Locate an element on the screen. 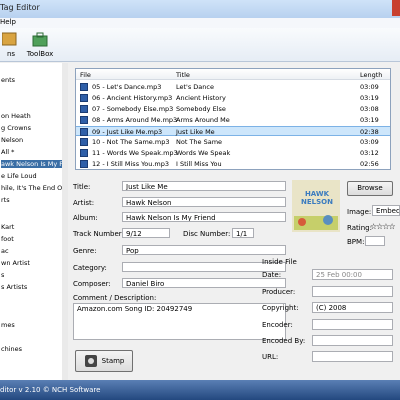 The width and height of the screenshot is (400, 400). encoded-by-field is located at coordinates (352, 340).